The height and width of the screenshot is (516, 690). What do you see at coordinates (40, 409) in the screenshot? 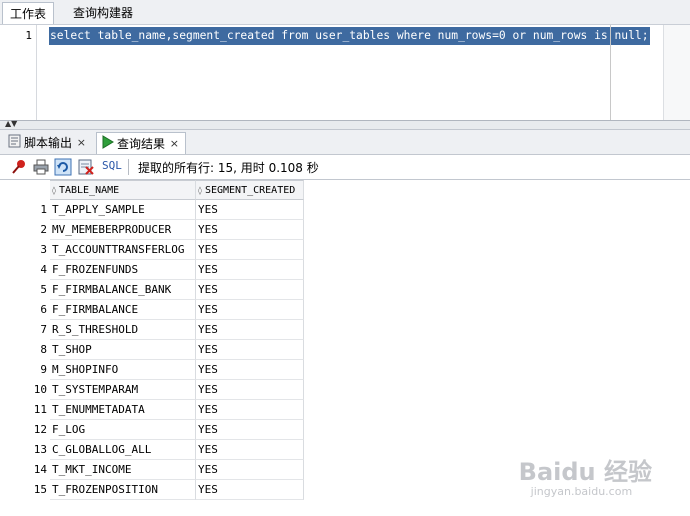
I see `row-number: 11` at bounding box center [40, 409].